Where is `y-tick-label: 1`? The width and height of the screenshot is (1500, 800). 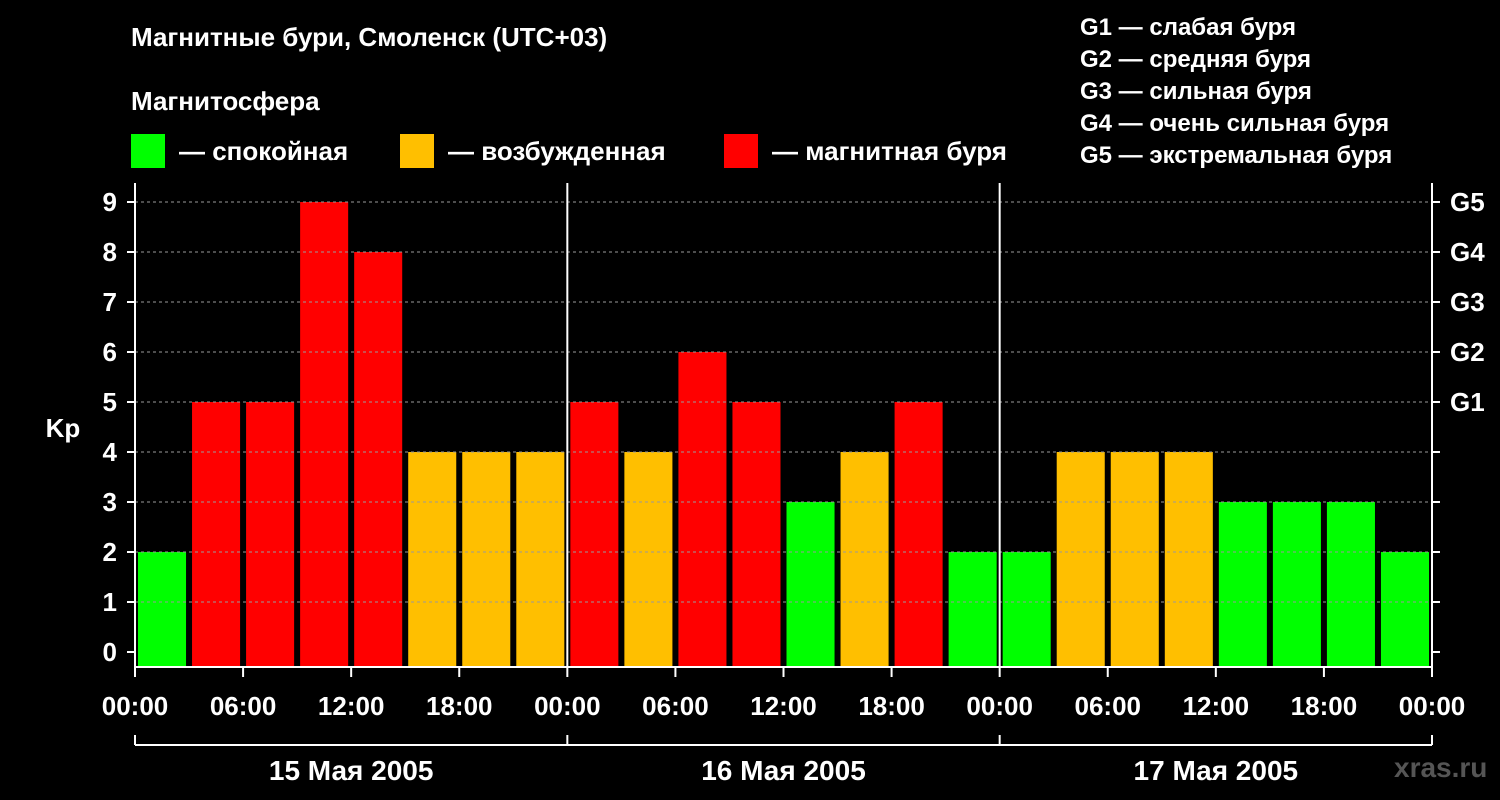
y-tick-label: 1 is located at coordinates (110, 602).